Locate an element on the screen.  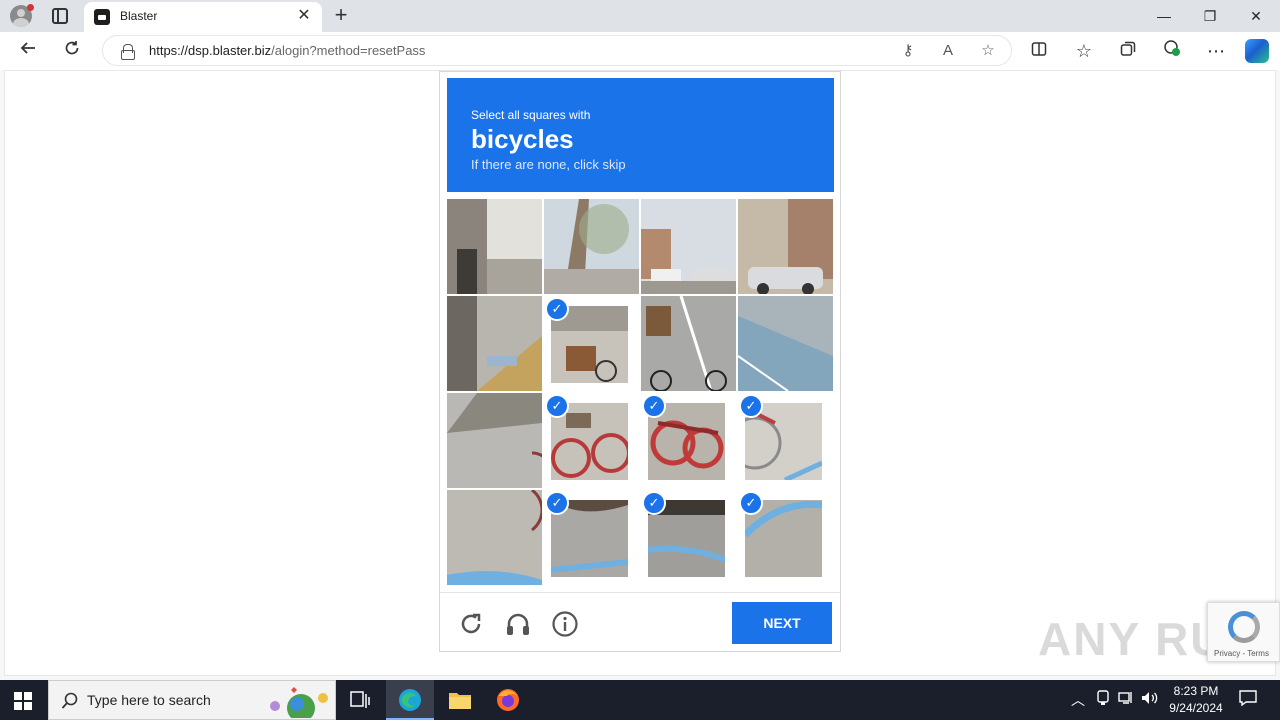
search-highlight-icon is located at coordinates (299, 702).